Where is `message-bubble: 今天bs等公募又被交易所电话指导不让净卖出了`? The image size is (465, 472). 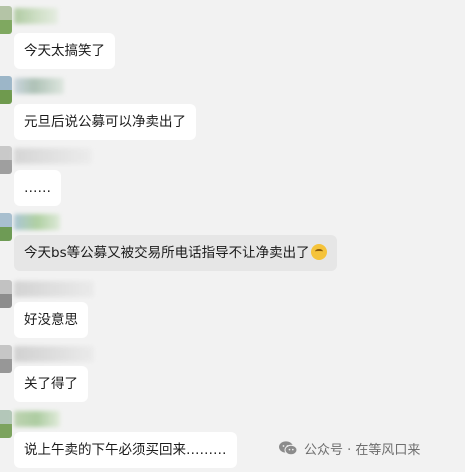
message-bubble: 今天bs等公募又被交易所电话指导不让净卖出了 is located at coordinates (175, 253).